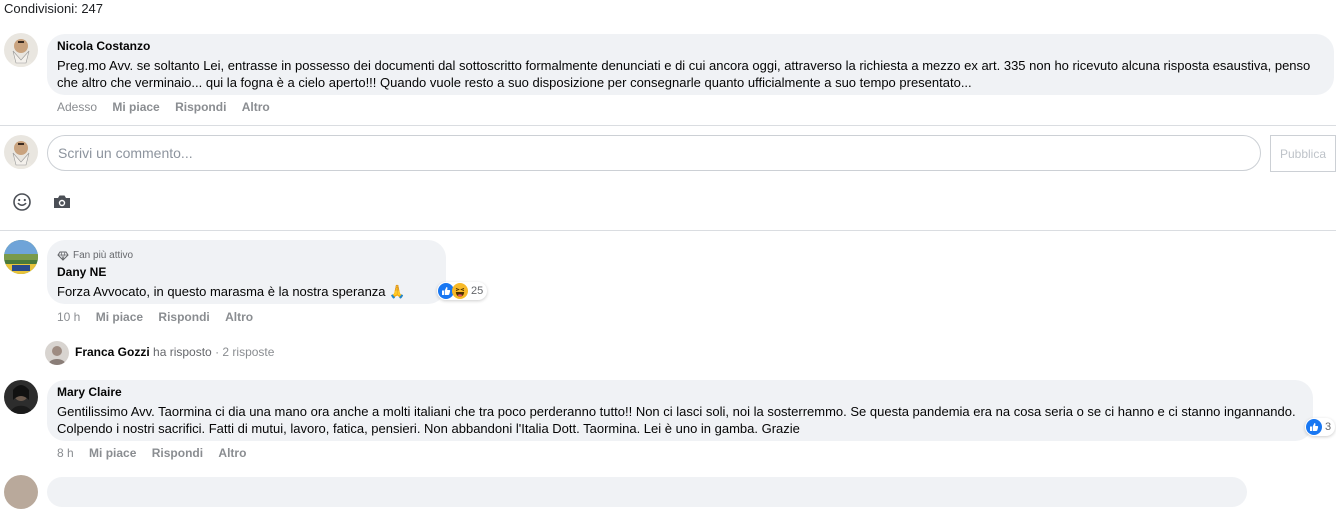 This screenshot has width=1336, height=509. I want to click on comment-actions: 10 h Mi piace Rispondi Altro, so click(161, 317).